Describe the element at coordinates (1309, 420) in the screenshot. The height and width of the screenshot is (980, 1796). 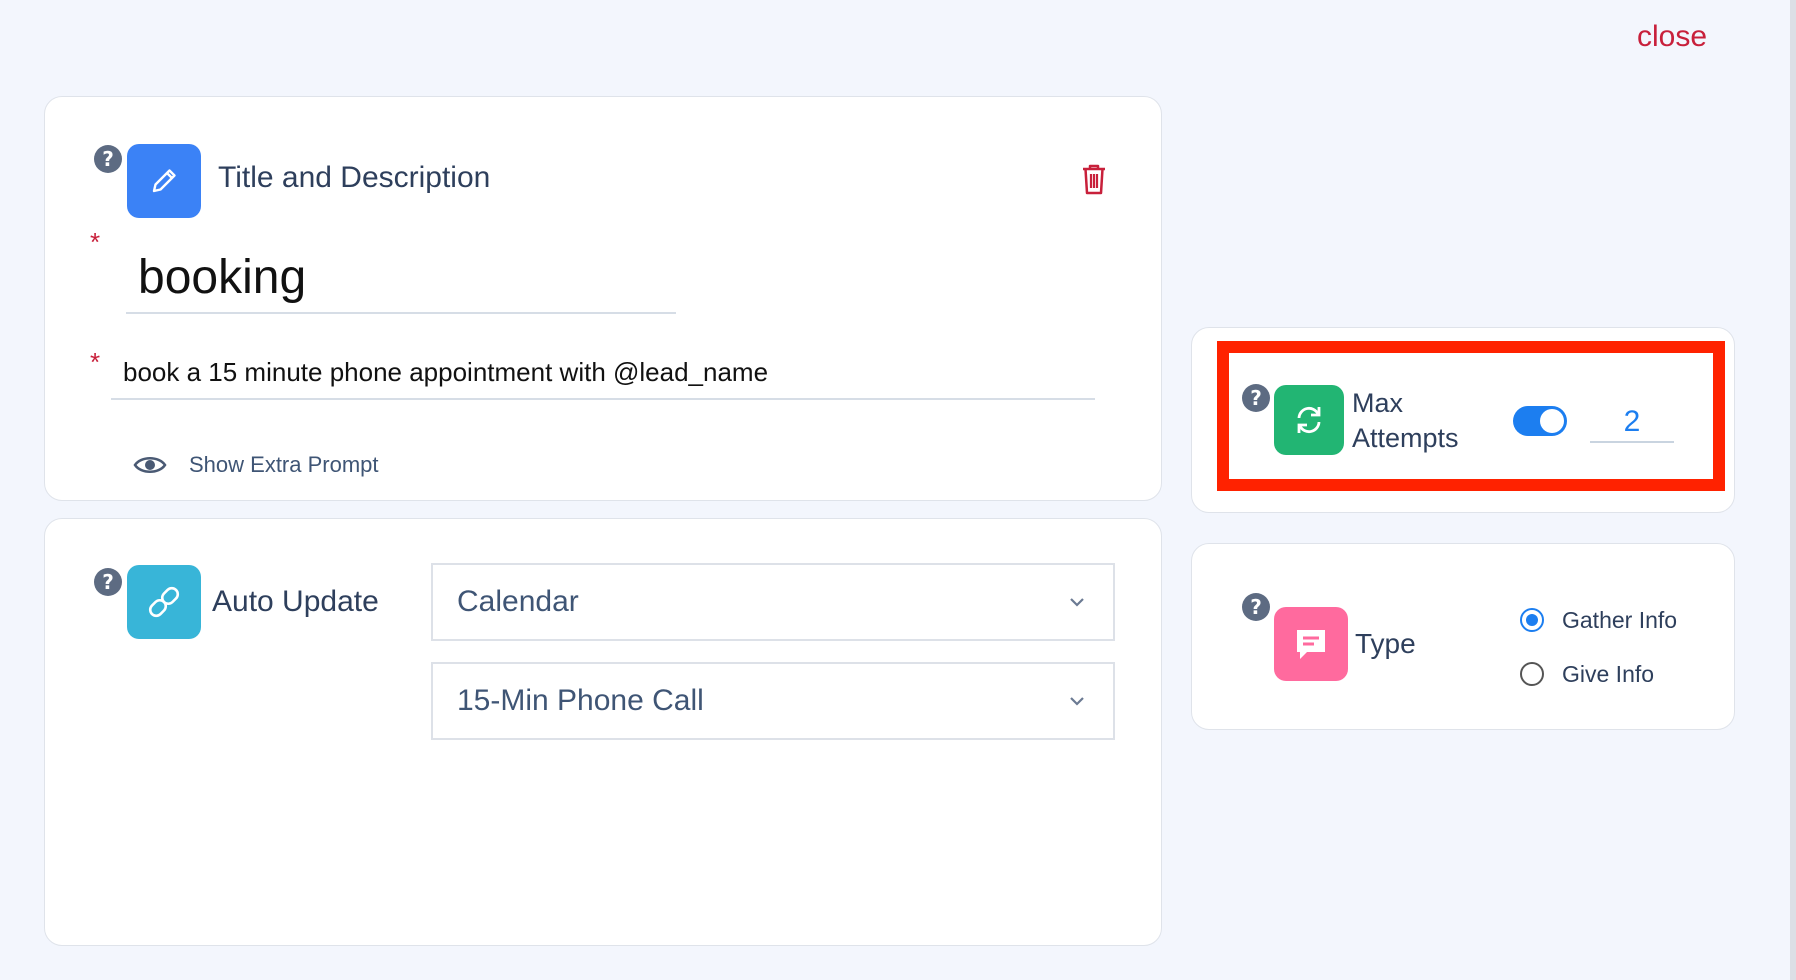
I see `refresh-icon` at that location.